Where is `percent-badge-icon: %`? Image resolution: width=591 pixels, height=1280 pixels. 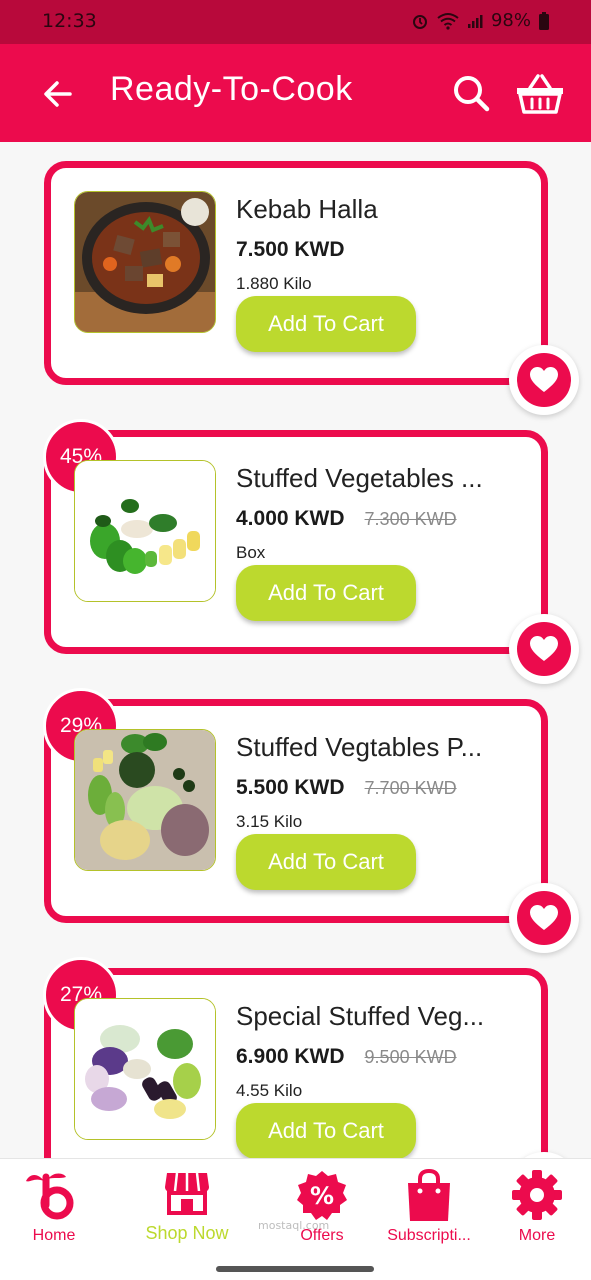 percent-badge-icon: % is located at coordinates (322, 1195).